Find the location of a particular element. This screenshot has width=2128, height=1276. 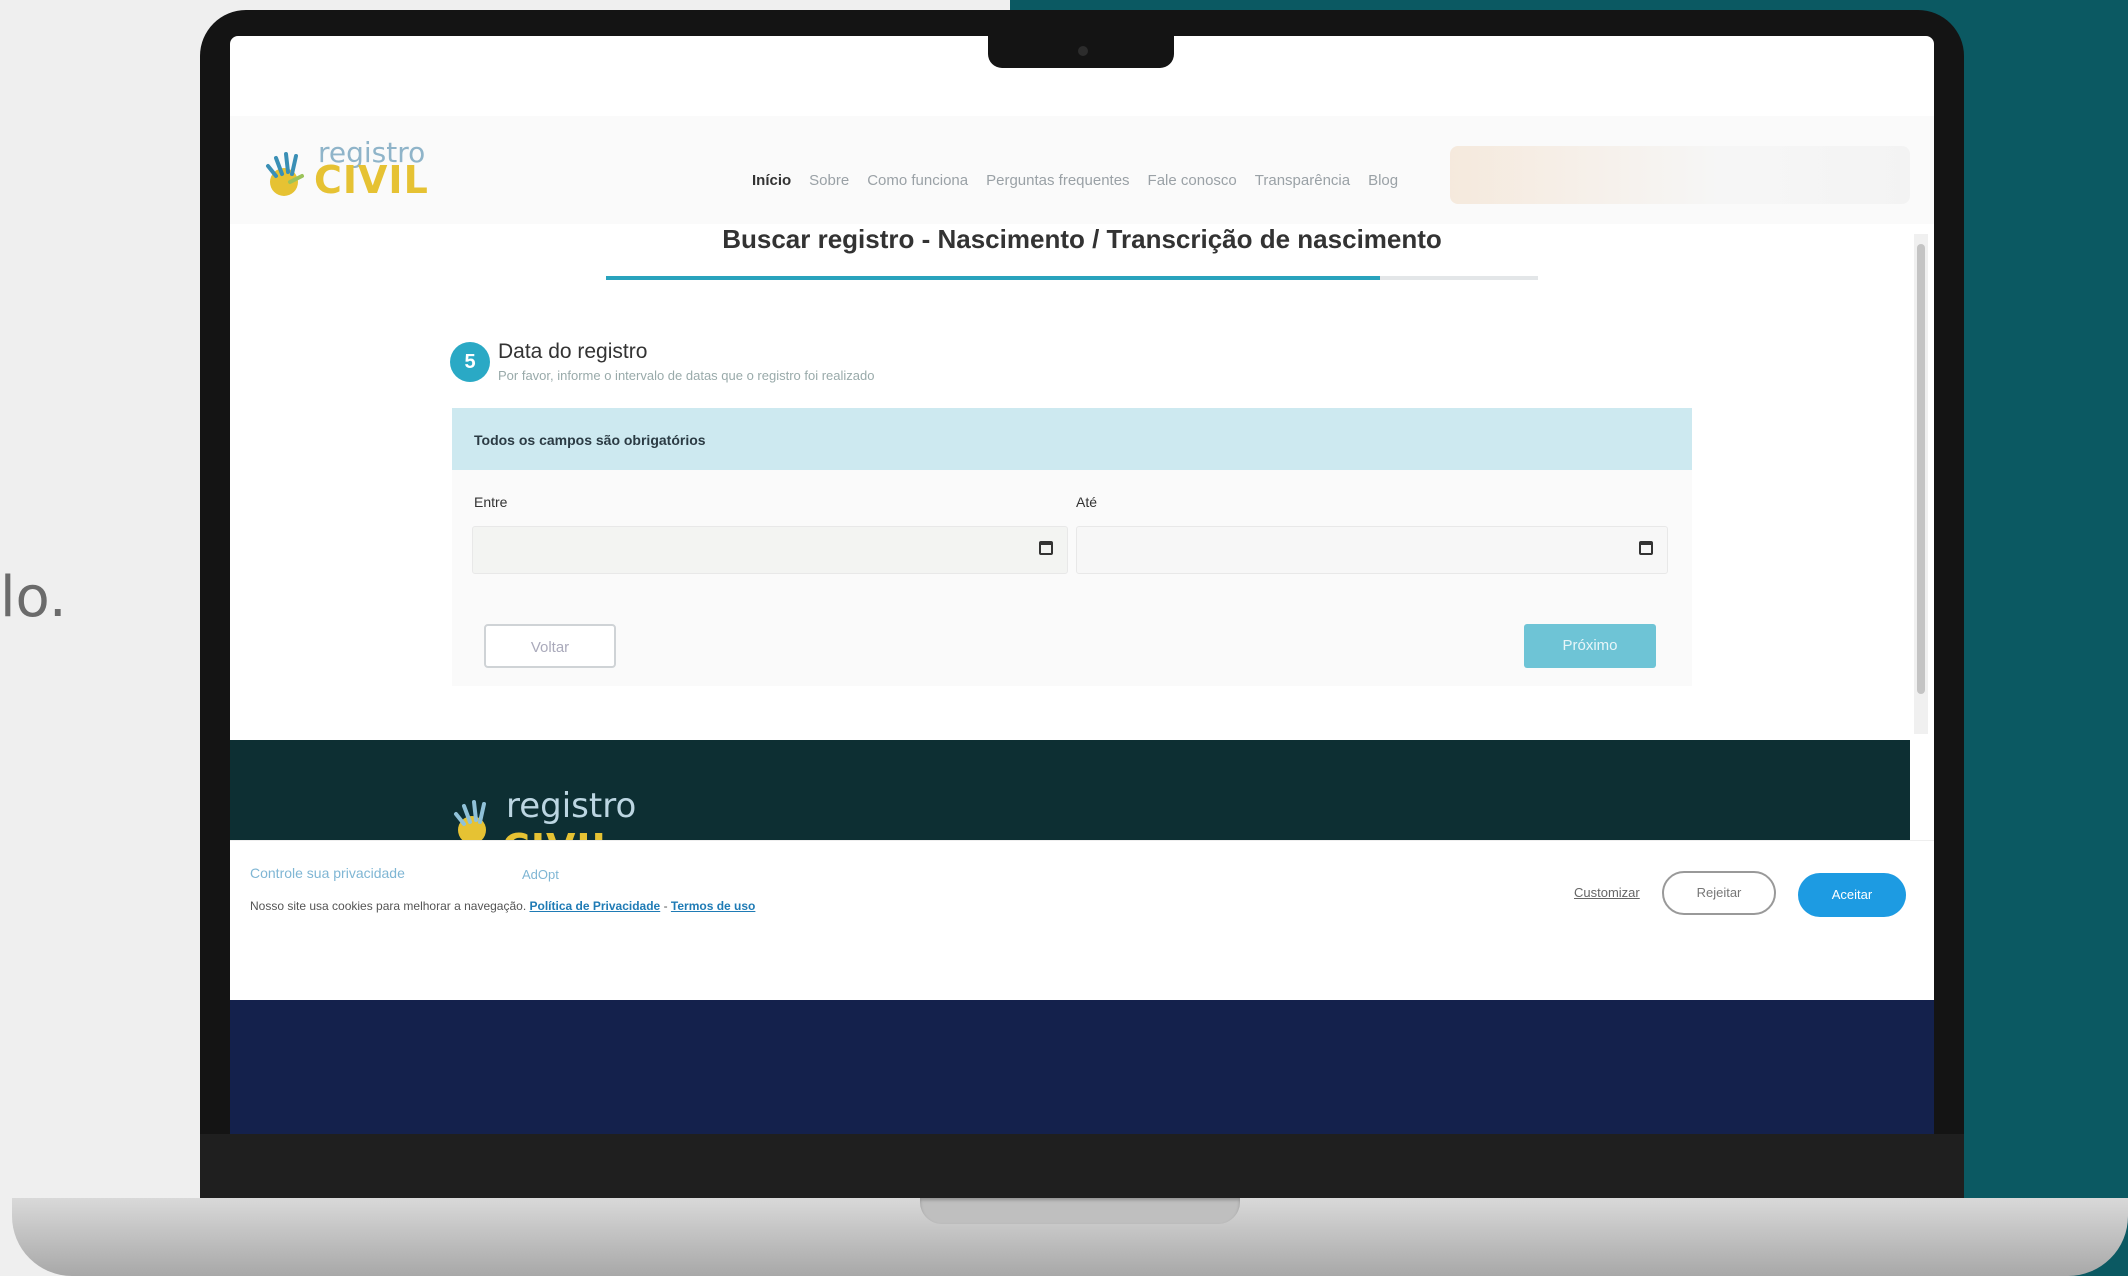

camera-icon is located at coordinates (1083, 51).